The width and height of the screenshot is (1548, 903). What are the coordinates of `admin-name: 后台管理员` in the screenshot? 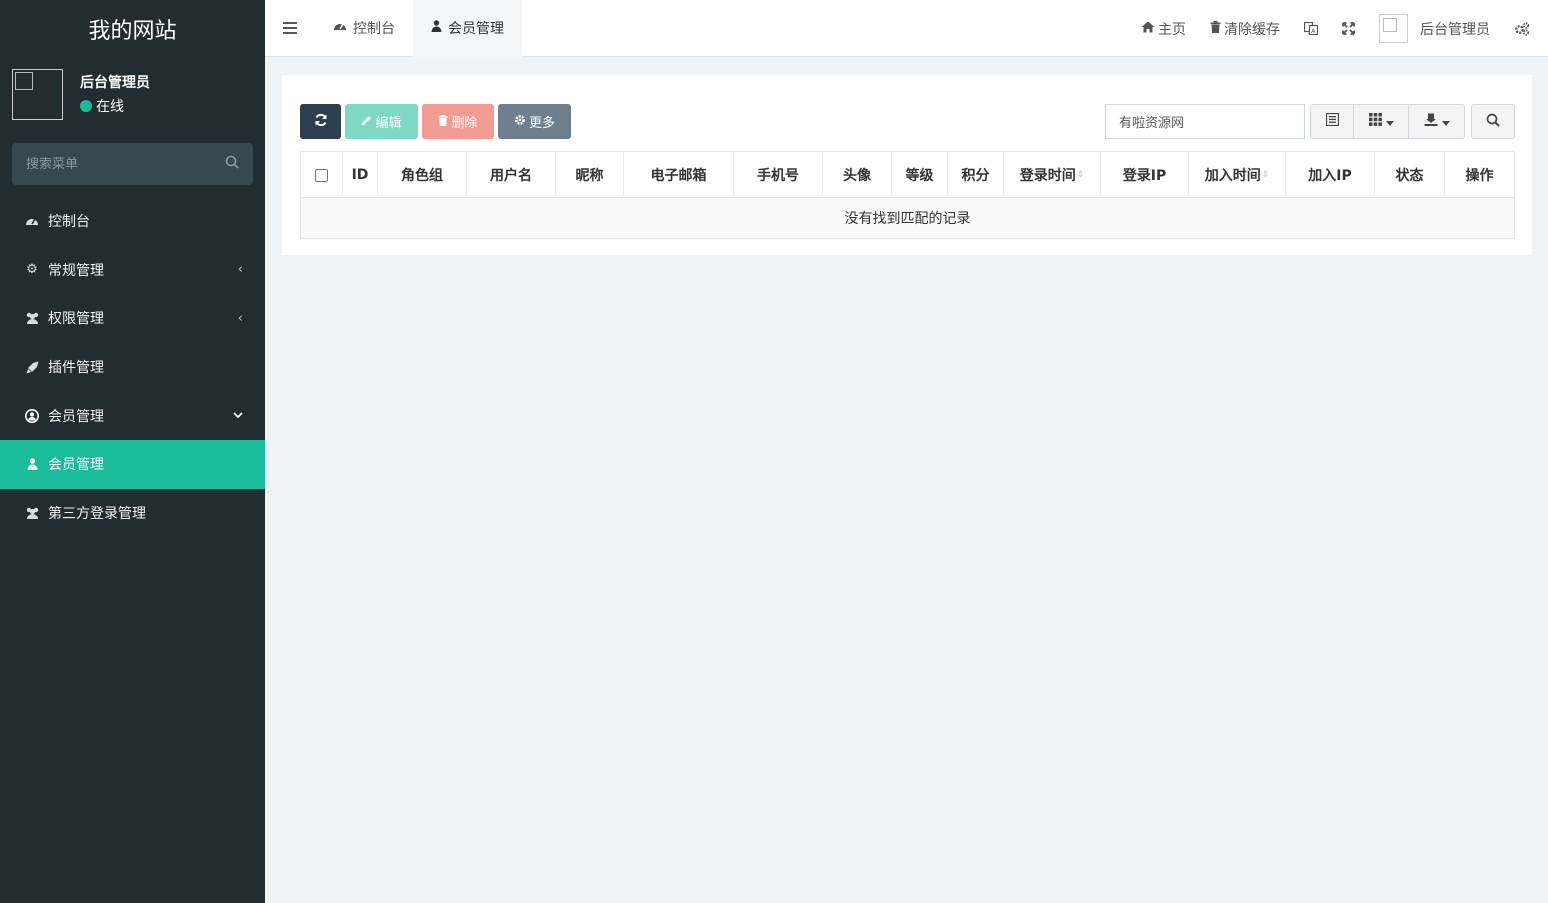 It's located at (1455, 29).